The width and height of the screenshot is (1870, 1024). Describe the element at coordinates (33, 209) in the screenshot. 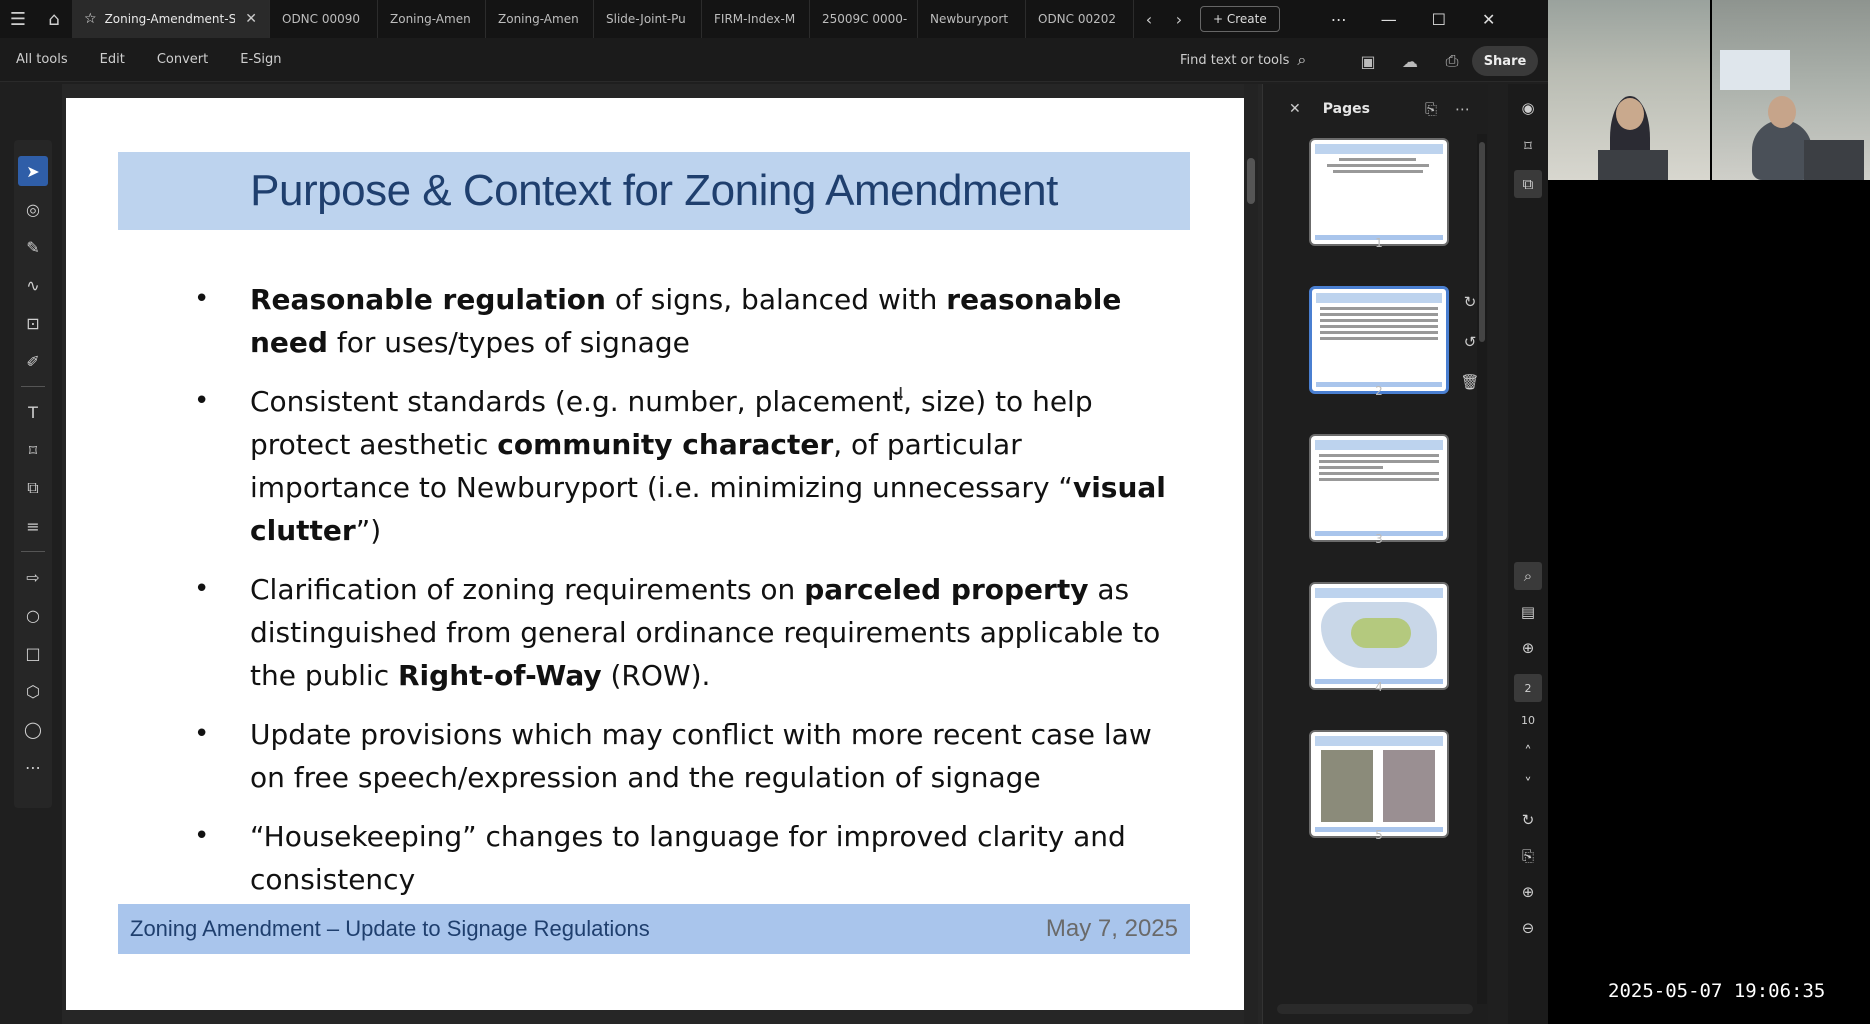

I see `comment-tool-icon: ◎` at that location.